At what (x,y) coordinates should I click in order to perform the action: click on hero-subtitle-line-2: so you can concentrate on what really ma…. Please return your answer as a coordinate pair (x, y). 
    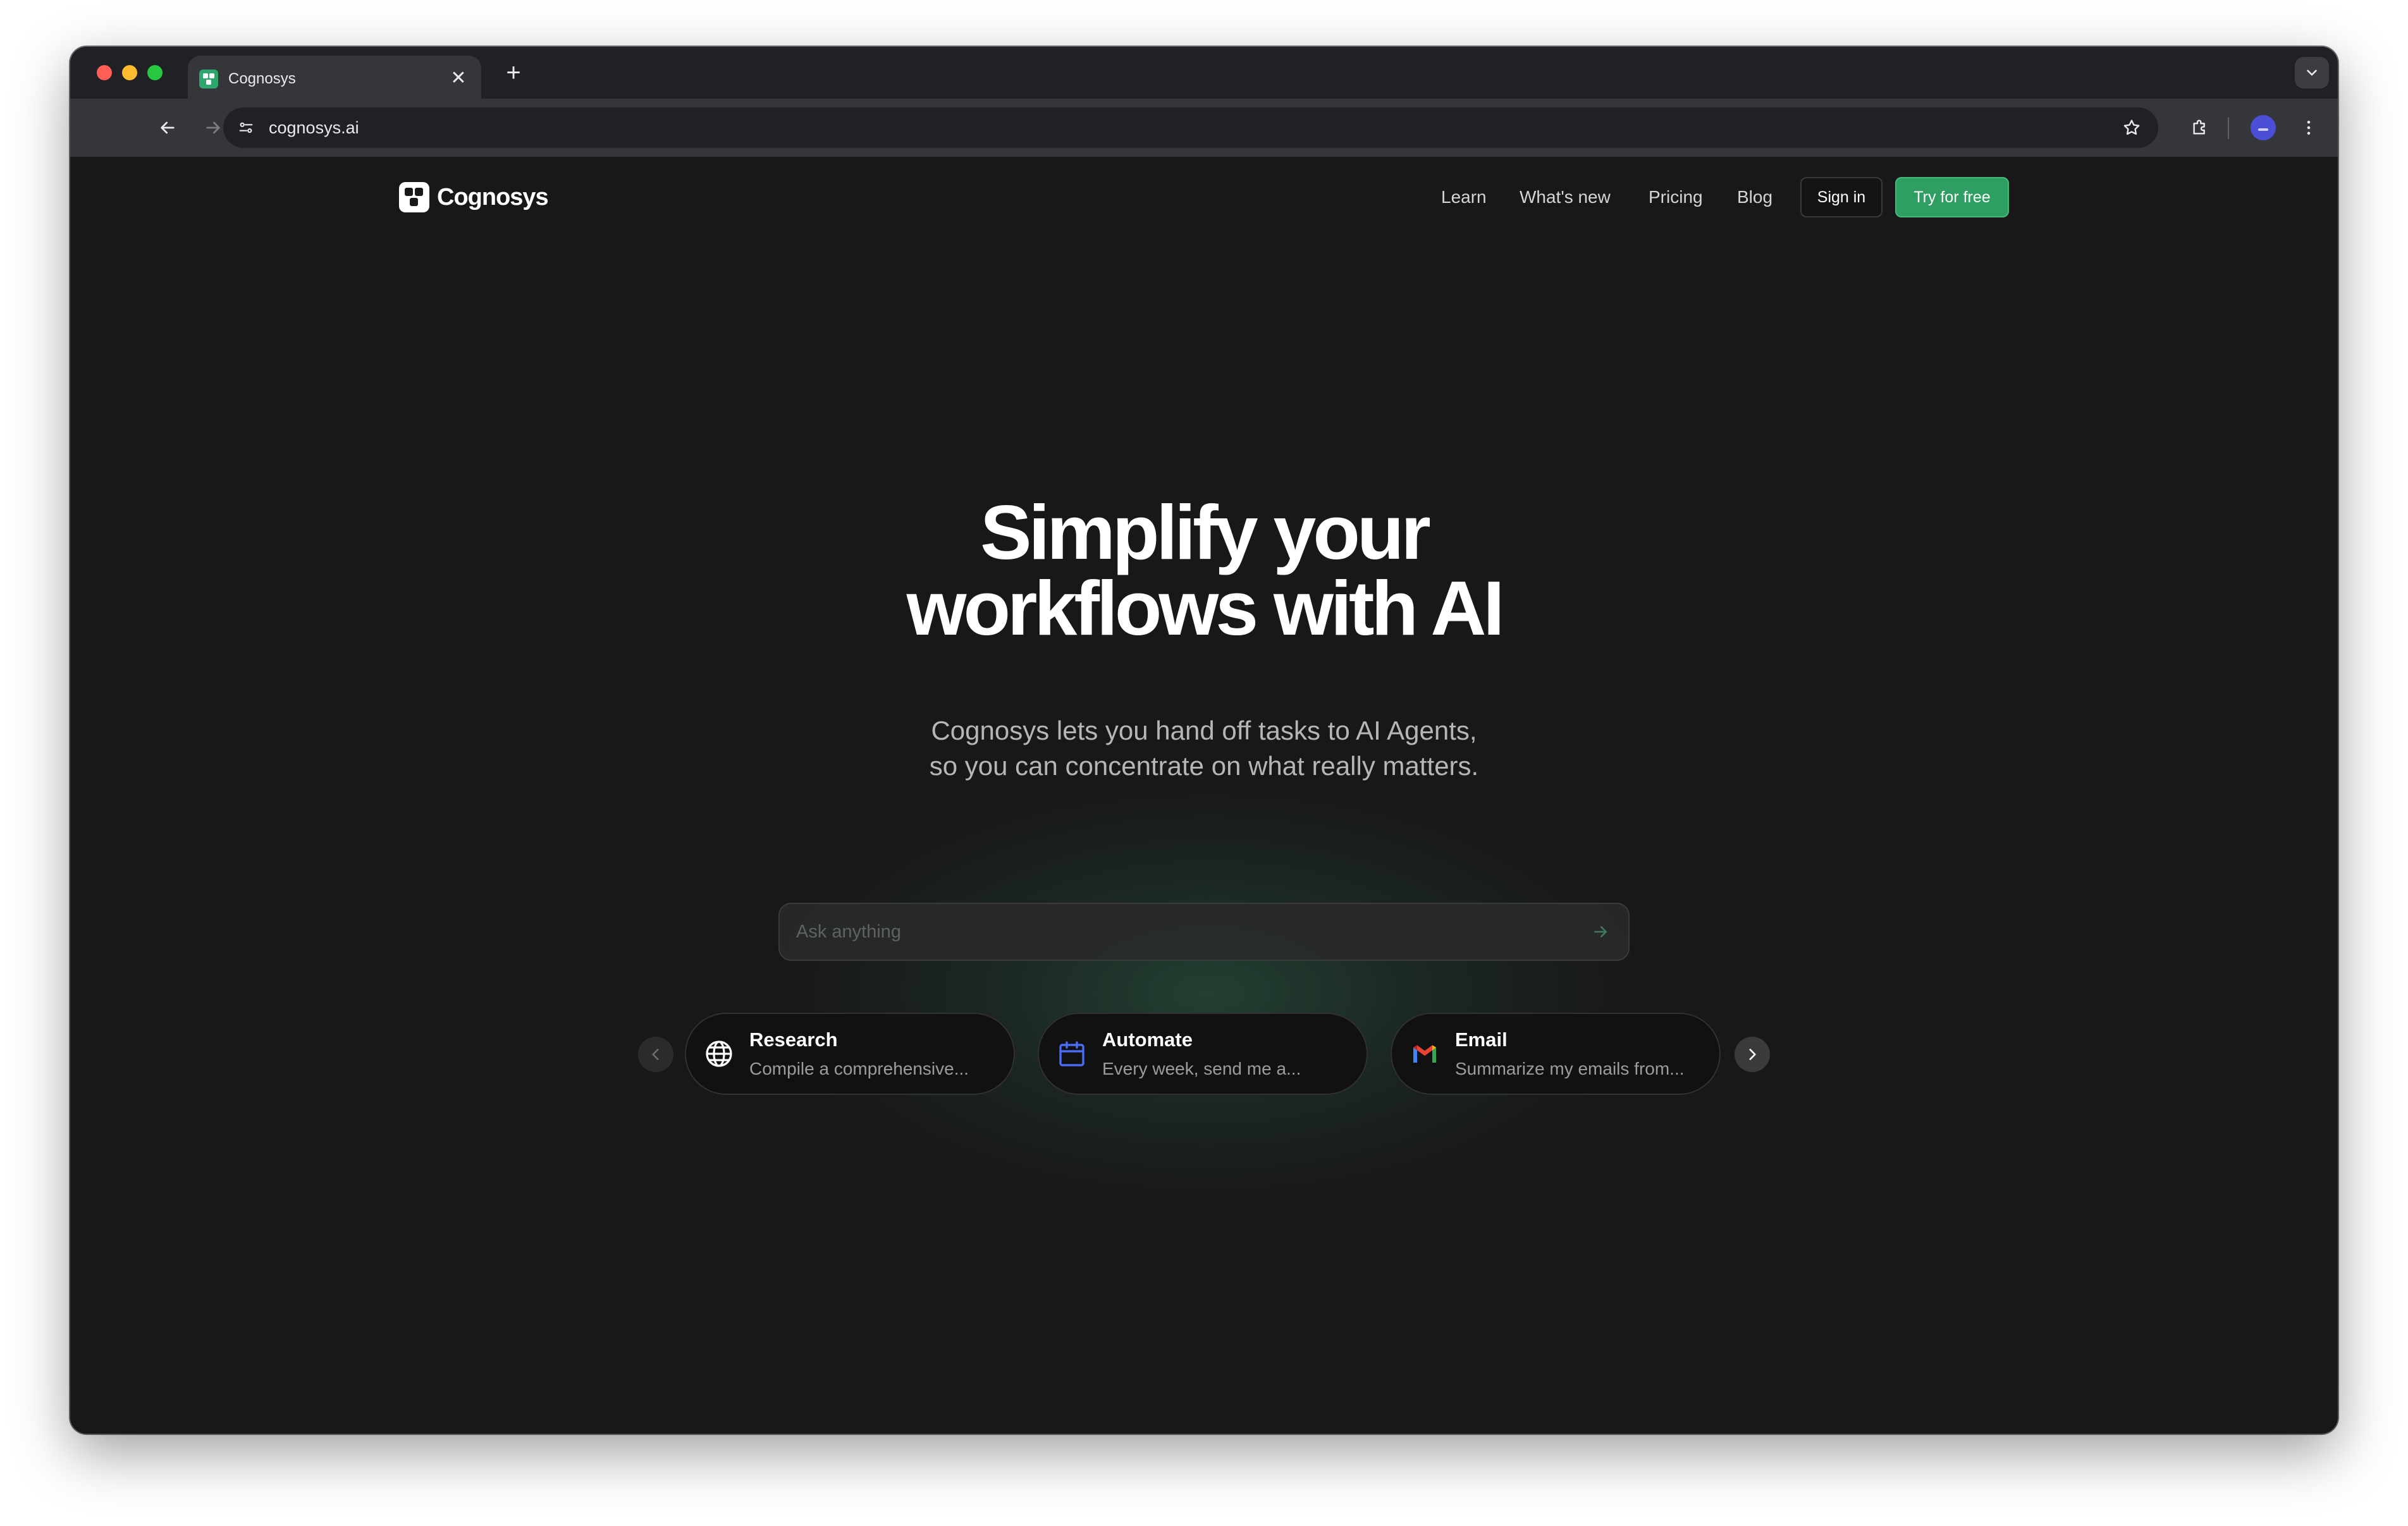
    Looking at the image, I should click on (1204, 766).